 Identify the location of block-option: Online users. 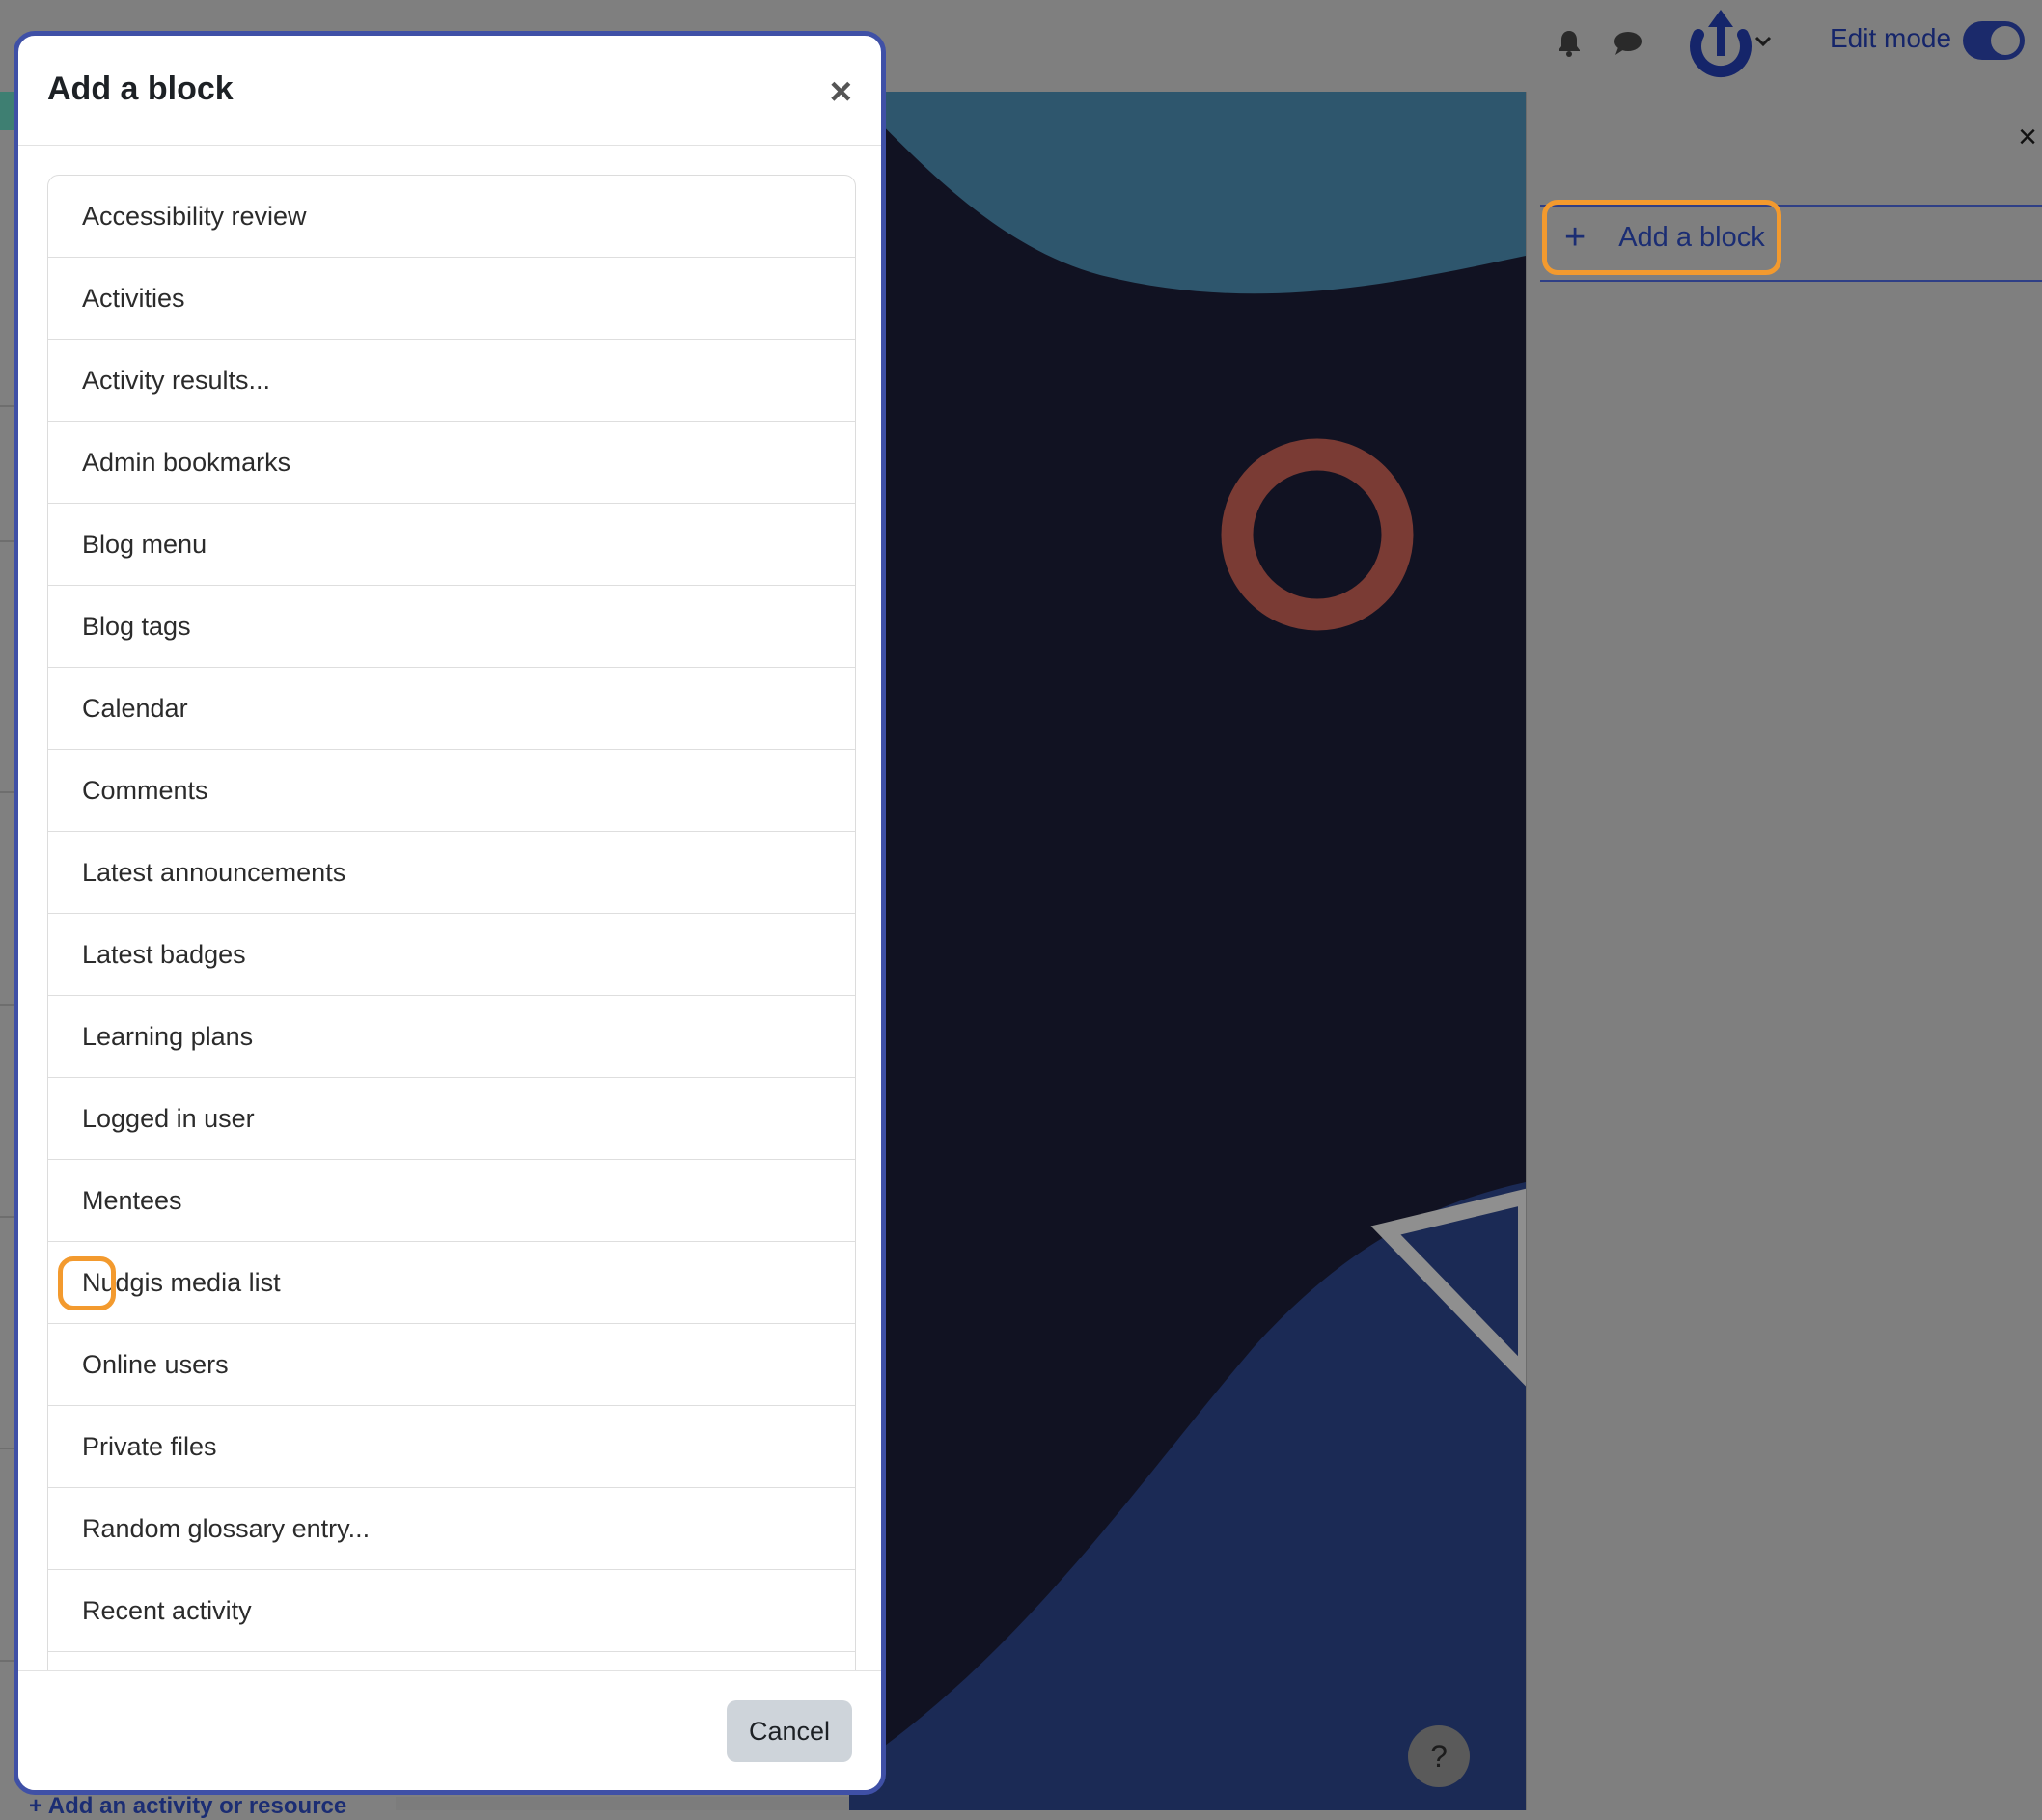
(451, 1365).